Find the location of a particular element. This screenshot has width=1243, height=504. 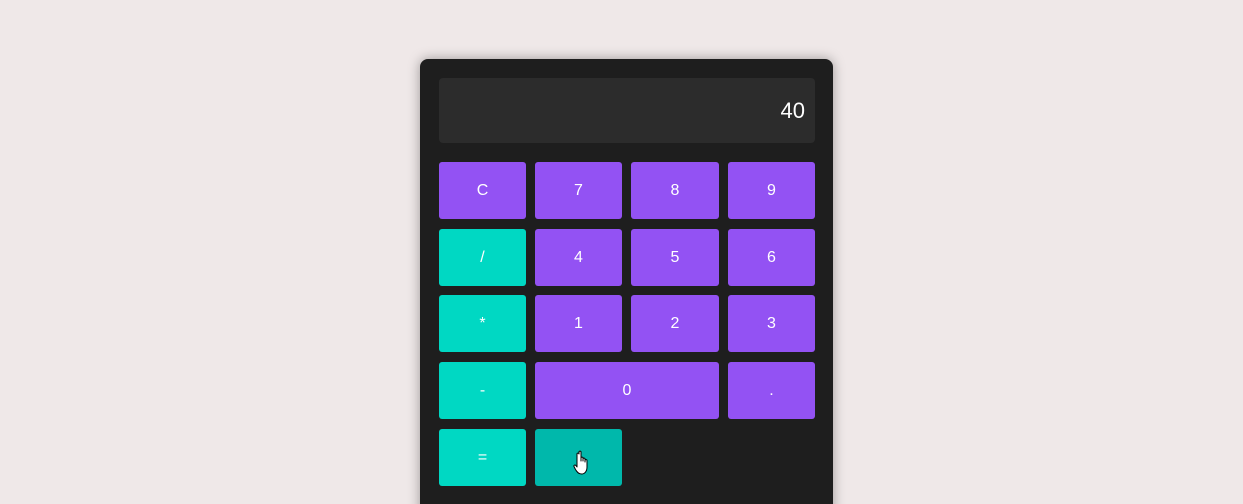

key-6-button: 6 is located at coordinates (771, 257).